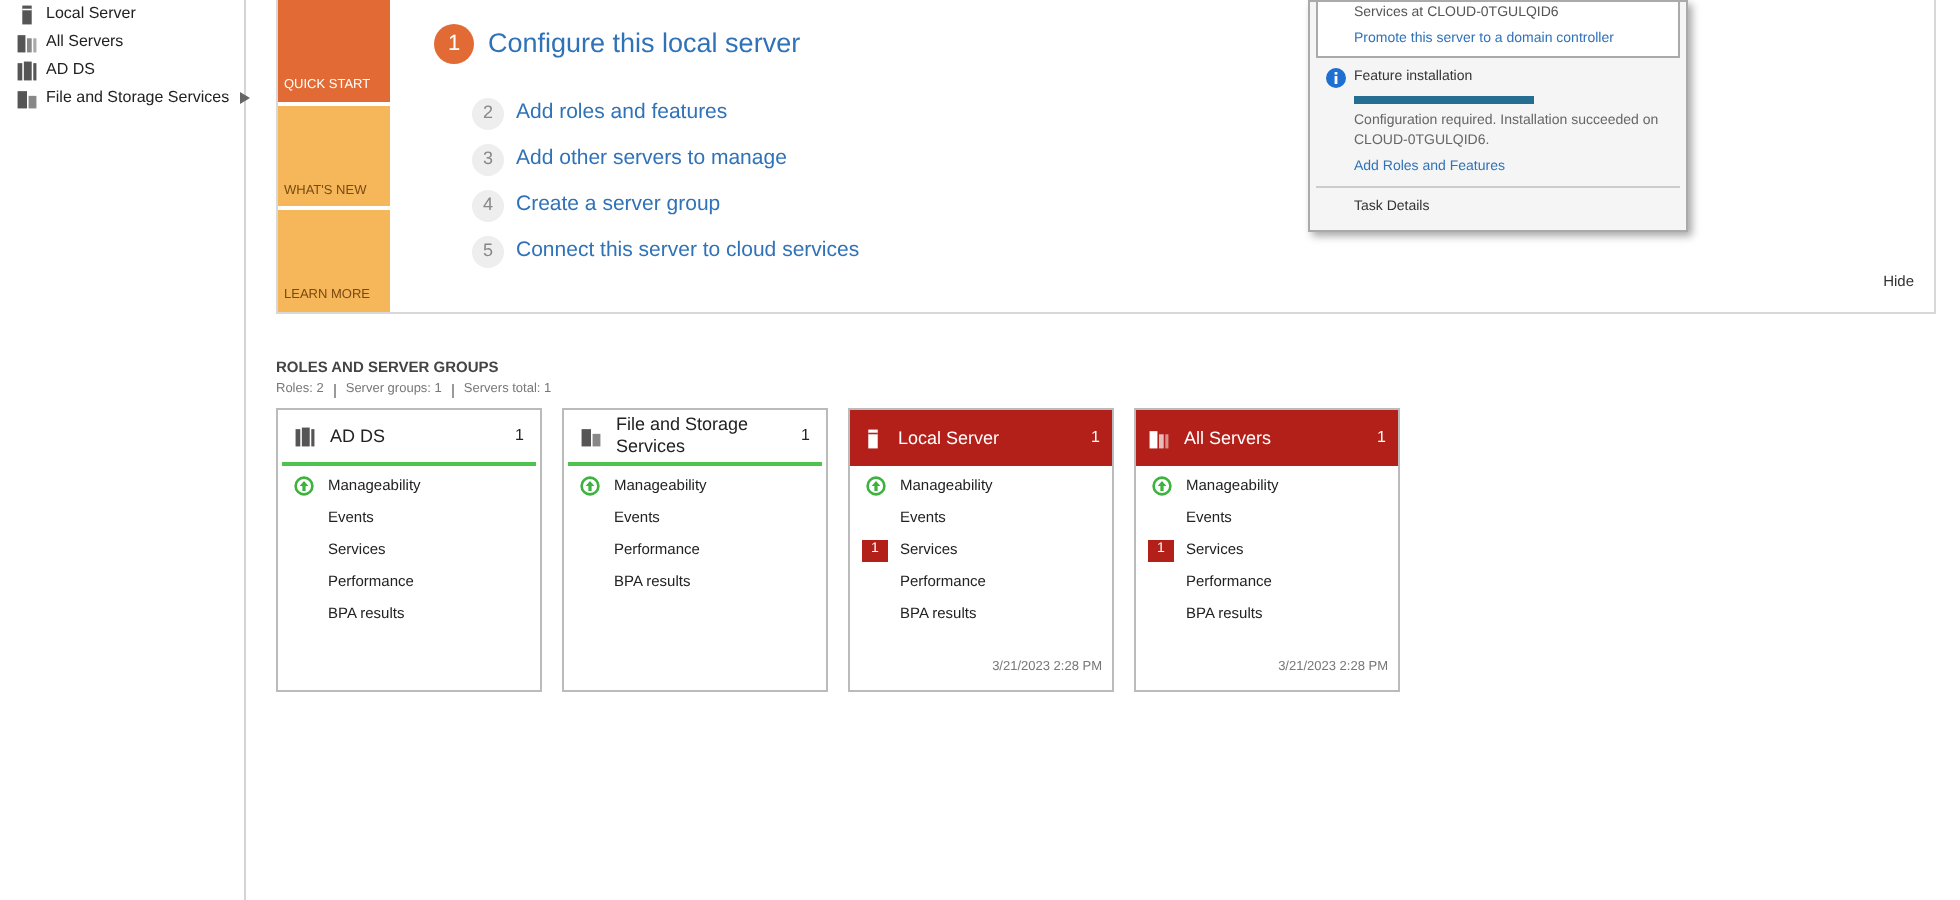  Describe the element at coordinates (488, 205) in the screenshot. I see `step-number-badge: 4` at that location.